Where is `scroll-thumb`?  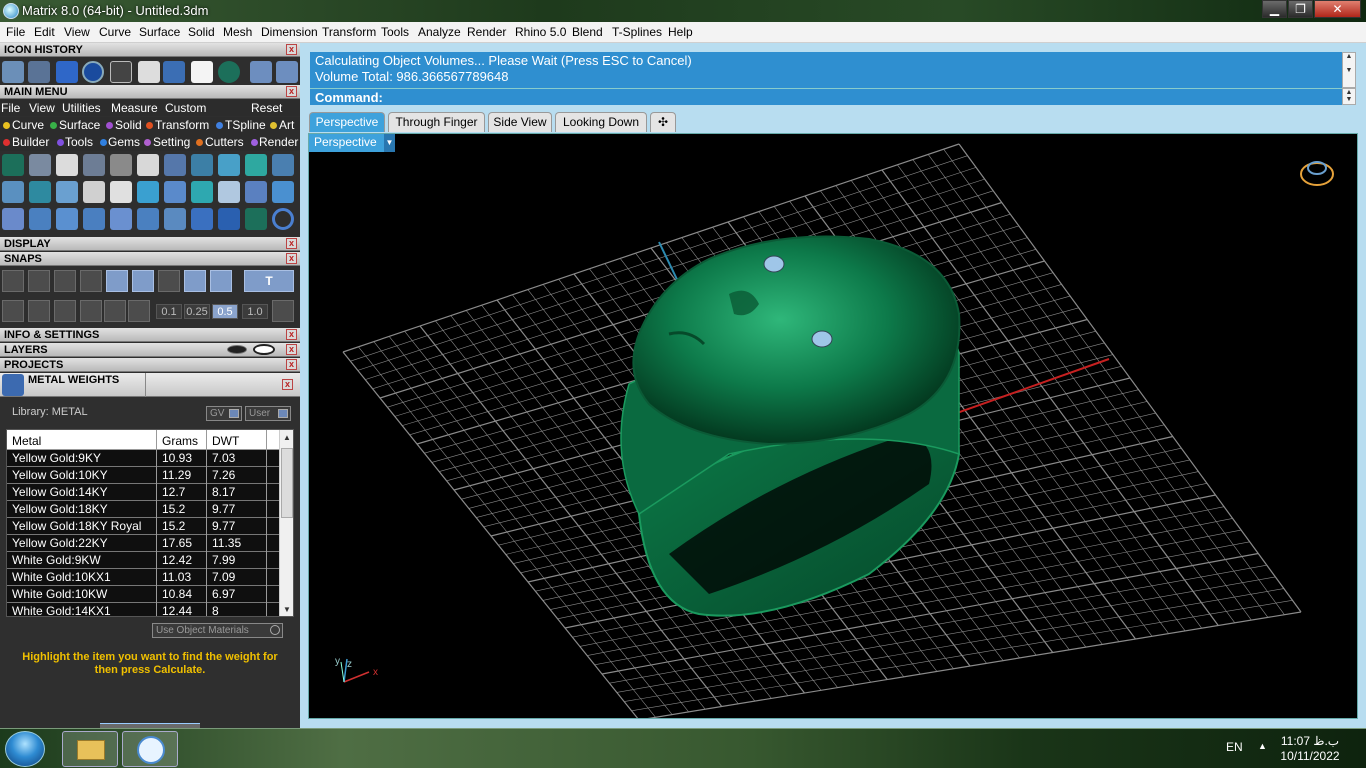
scroll-thumb is located at coordinates (287, 483).